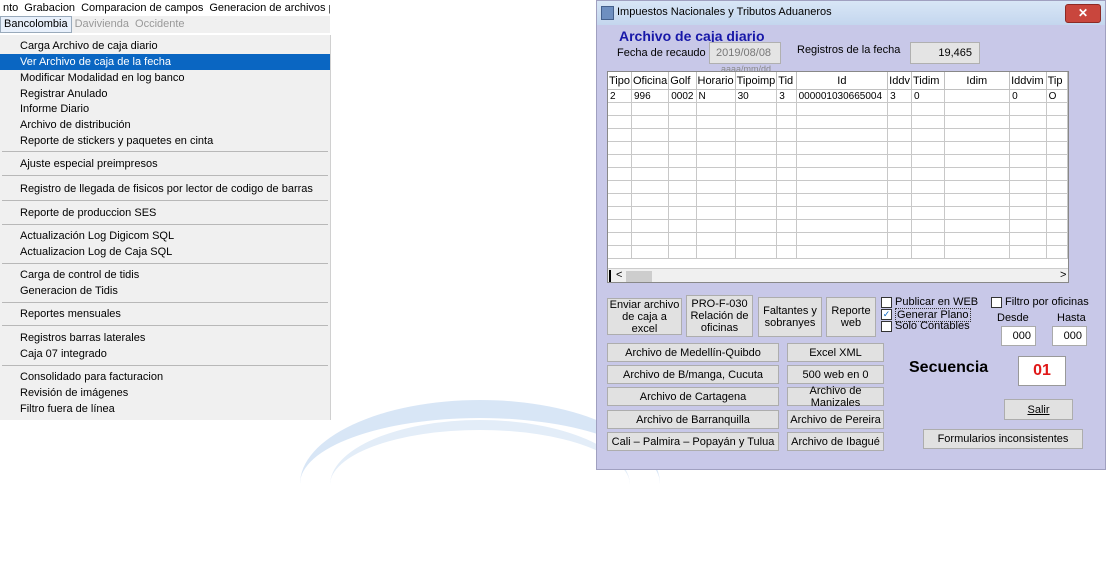  What do you see at coordinates (165, 141) in the screenshot?
I see `menu-item-reporte-stickers: Reporte de stickers y paquetes en cinta` at bounding box center [165, 141].